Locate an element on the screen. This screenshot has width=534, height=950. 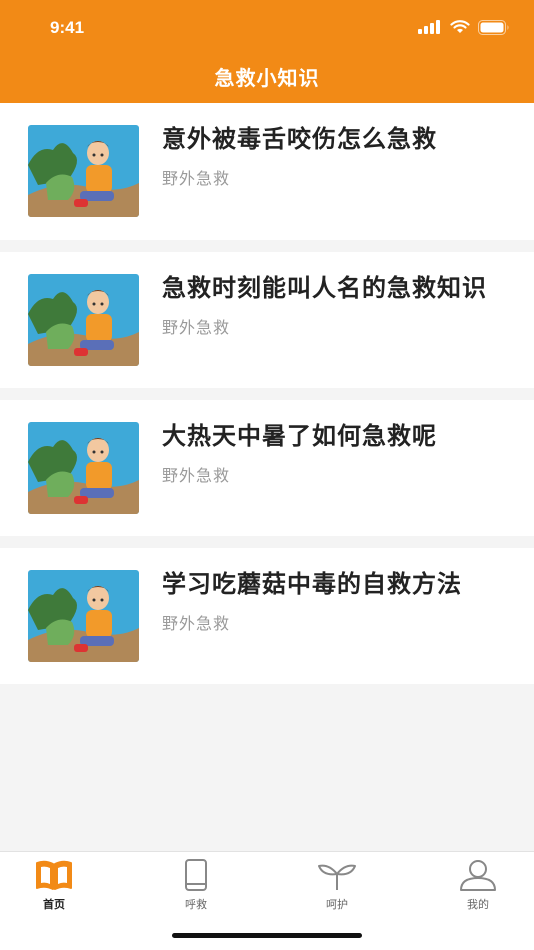
home-indicator is located at coordinates (267, 935).